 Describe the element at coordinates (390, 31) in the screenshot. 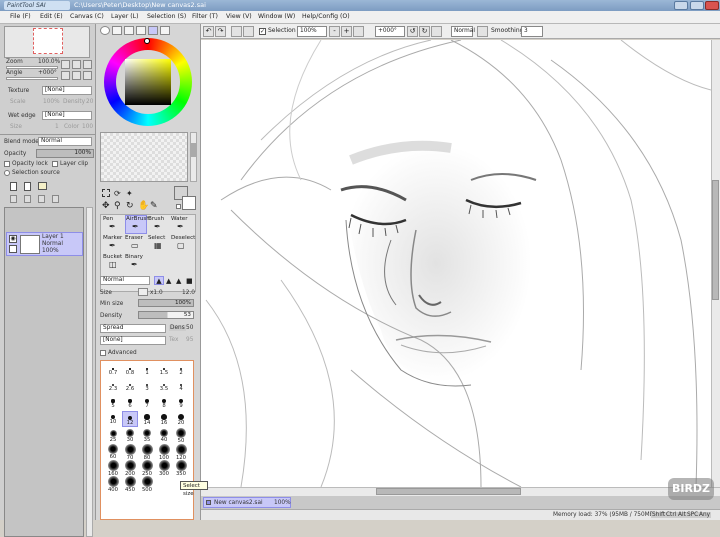

I see `angle-select: +000°` at that location.